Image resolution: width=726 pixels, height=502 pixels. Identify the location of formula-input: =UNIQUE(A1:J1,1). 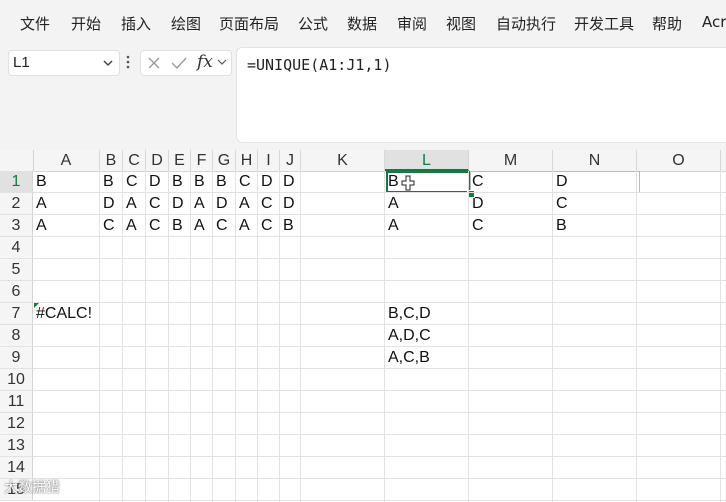
(481, 95).